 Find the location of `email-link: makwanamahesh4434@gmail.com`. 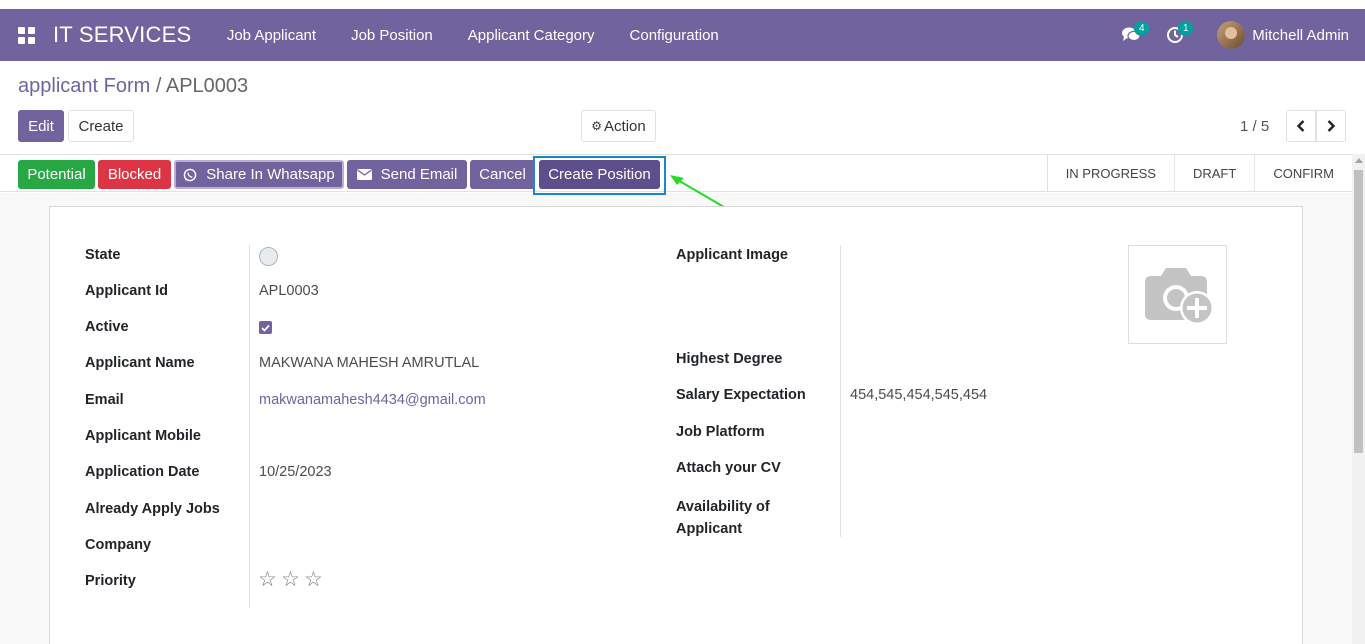

email-link: makwanamahesh4434@gmail.com is located at coordinates (372, 400).